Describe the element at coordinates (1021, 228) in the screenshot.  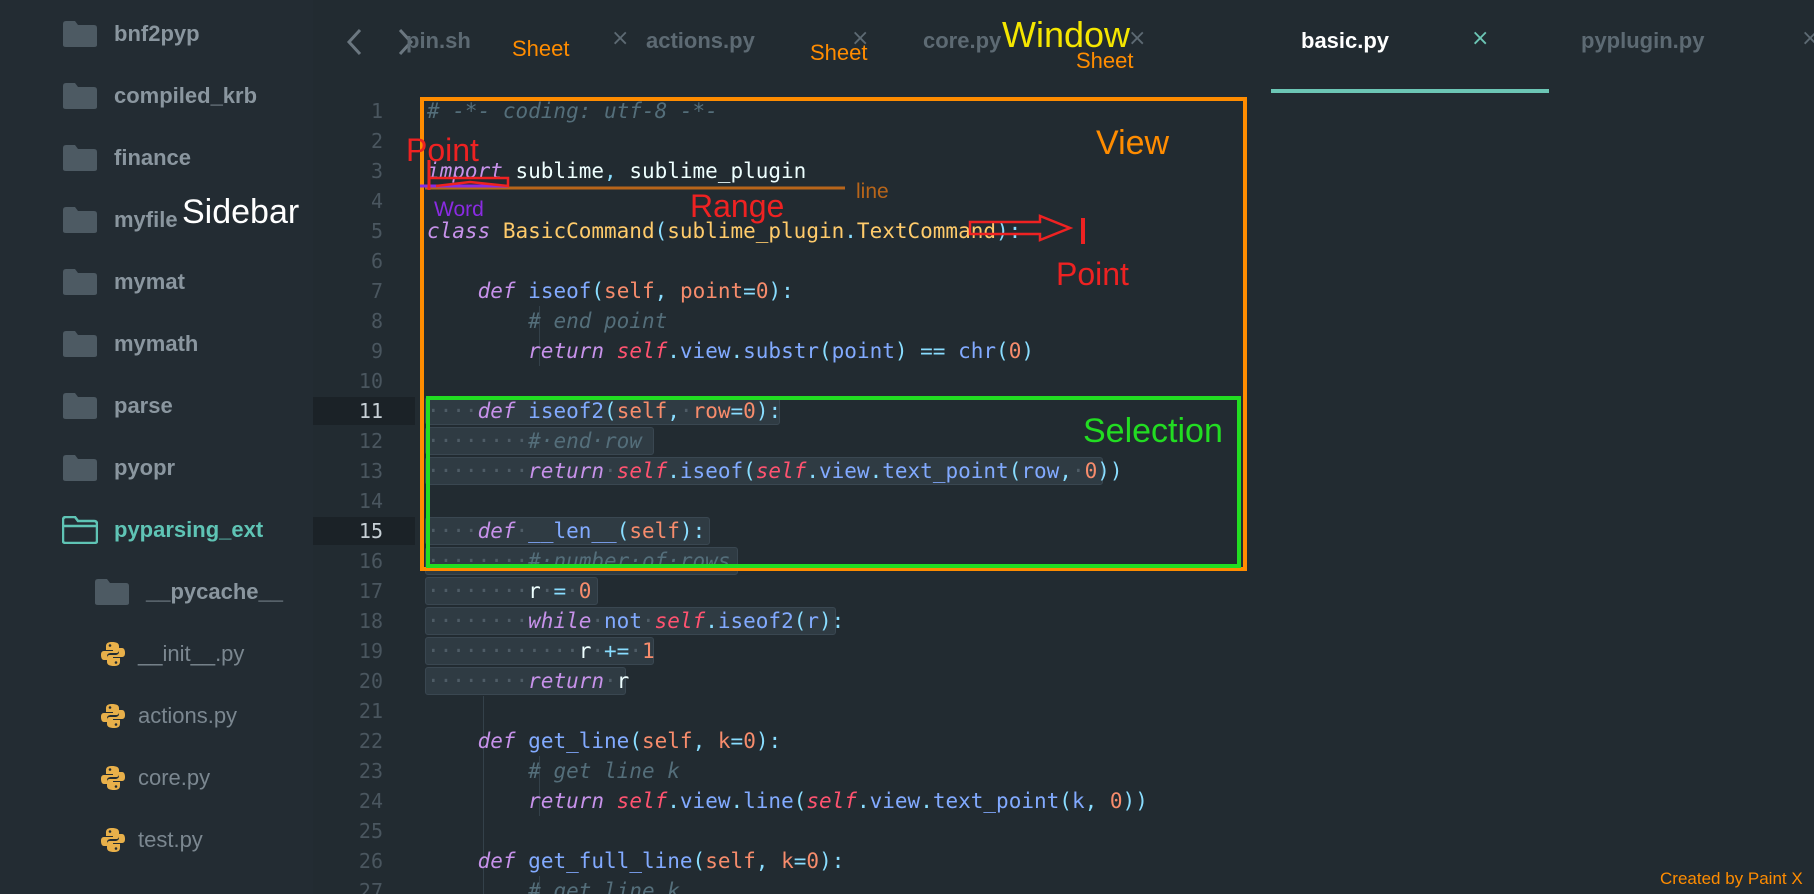
I see `point-arrow` at that location.